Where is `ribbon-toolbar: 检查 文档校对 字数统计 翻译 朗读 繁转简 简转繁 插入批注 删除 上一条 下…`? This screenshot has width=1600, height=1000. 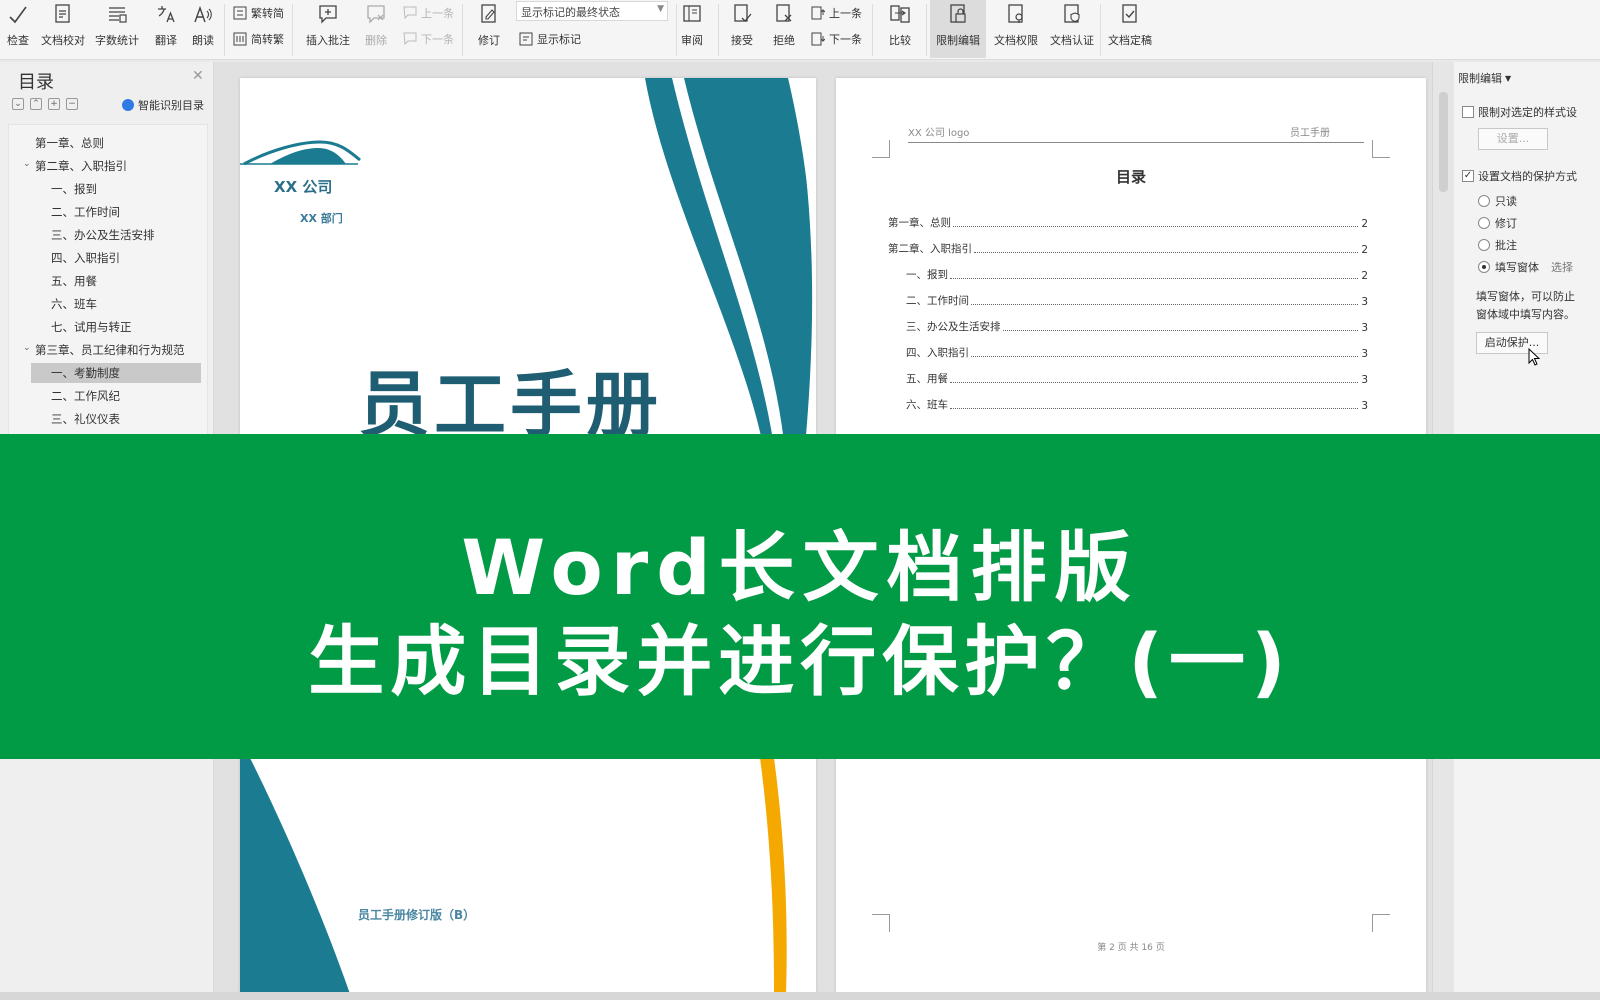
ribbon-toolbar: 检查 文档校对 字数统计 翻译 朗读 繁转简 简转繁 插入批注 删除 上一条 下… is located at coordinates (800, 30).